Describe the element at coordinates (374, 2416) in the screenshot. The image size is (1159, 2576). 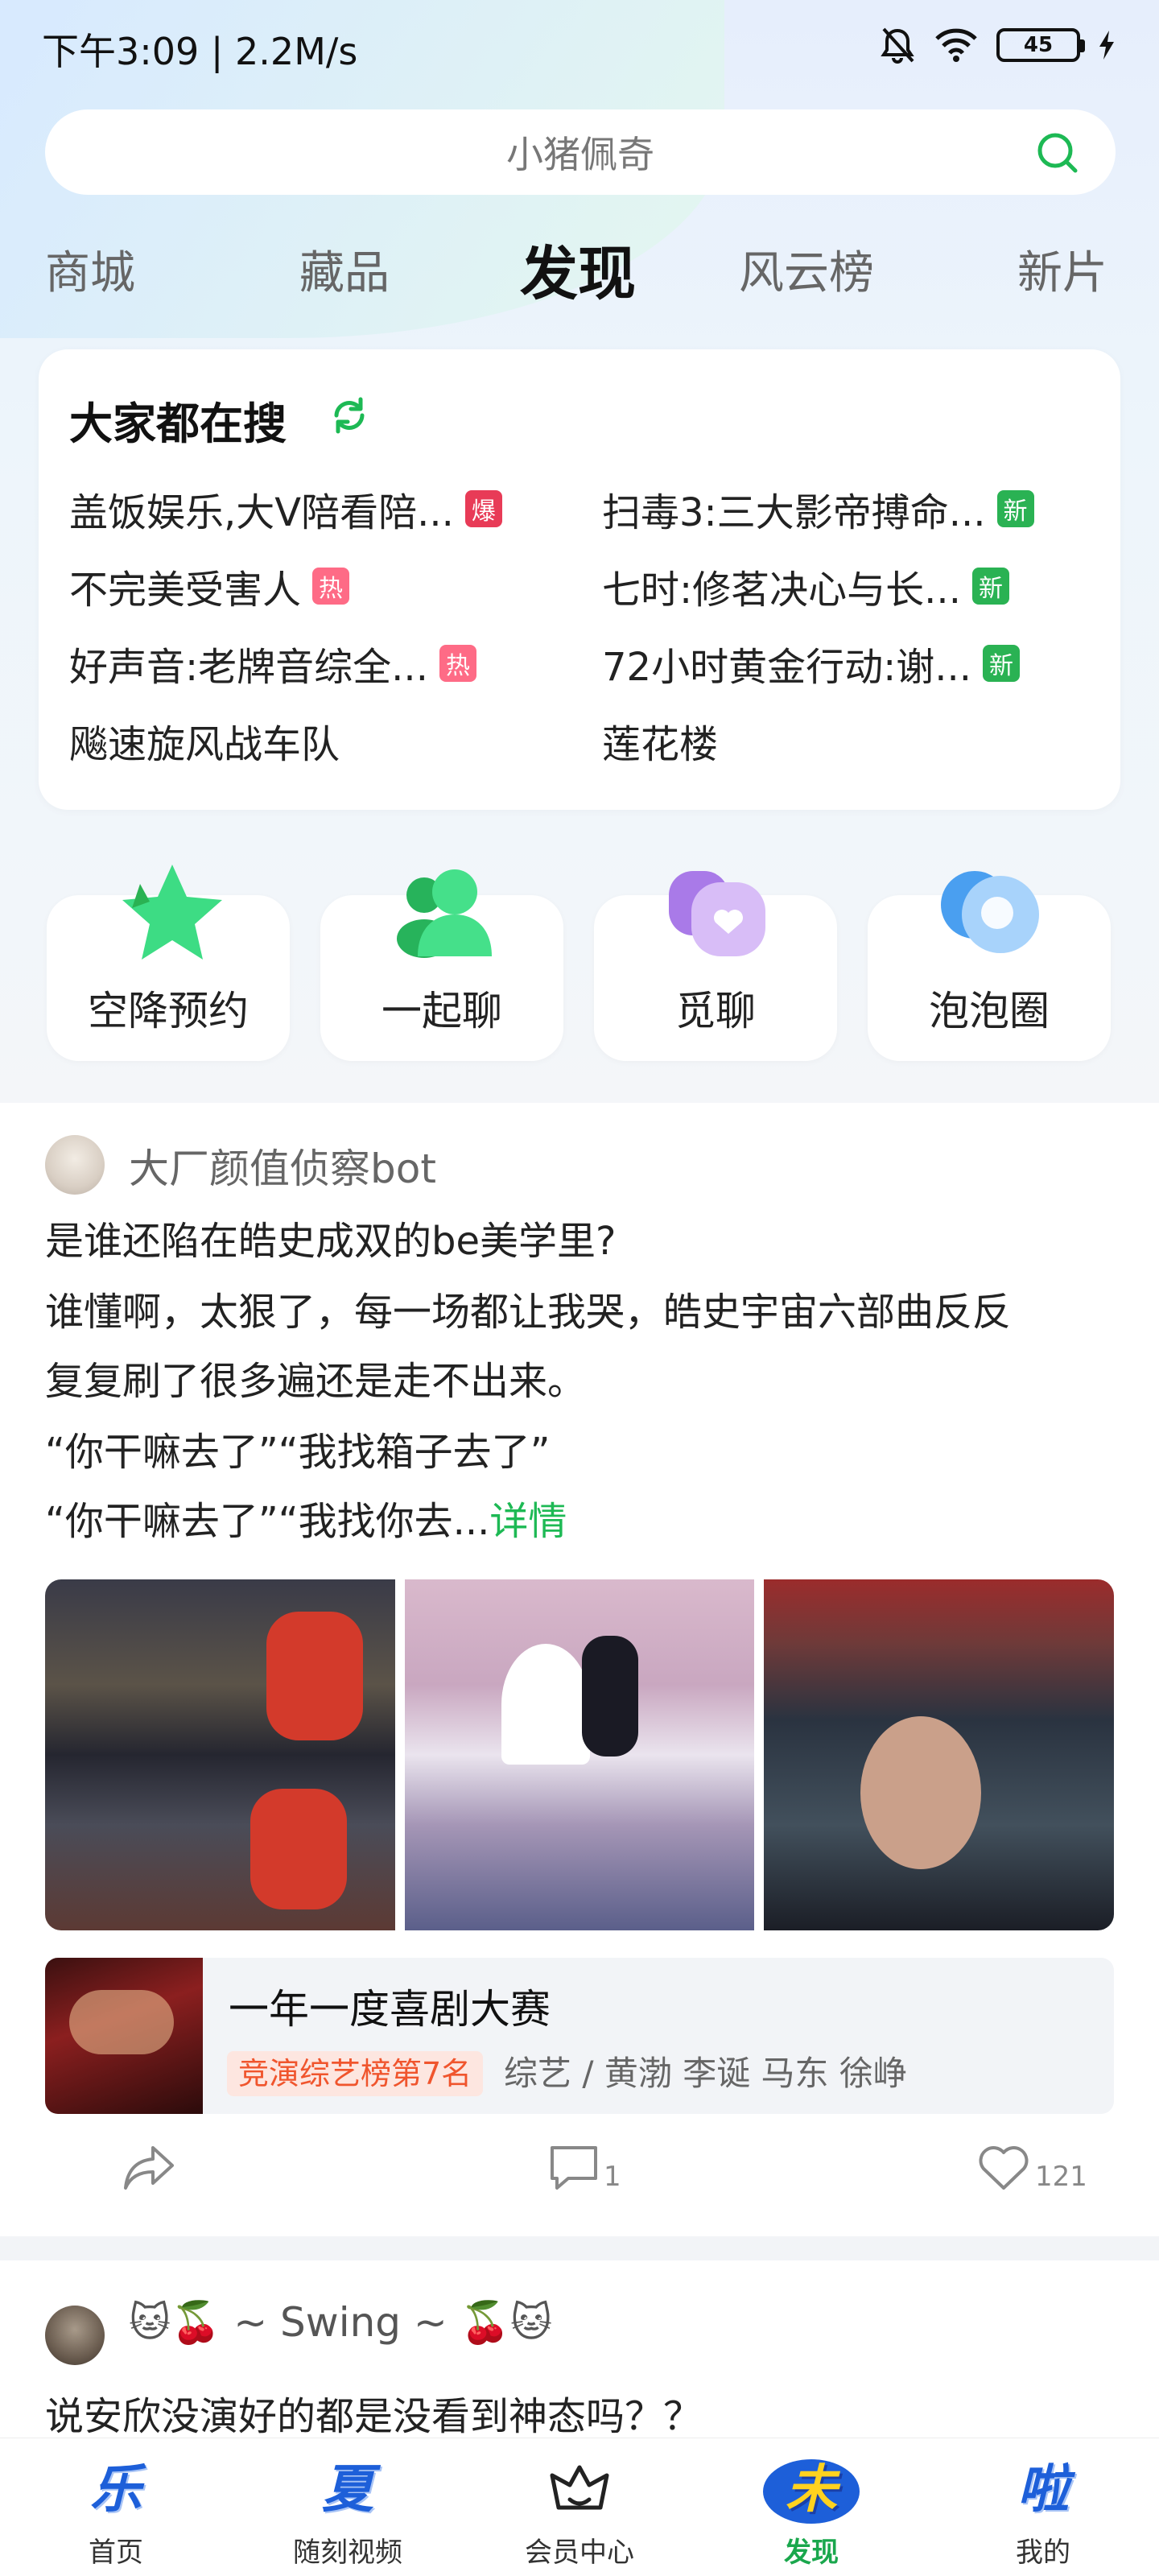
I see `post-line: 说安欣没演好的都是没看到神态吗？？` at that location.